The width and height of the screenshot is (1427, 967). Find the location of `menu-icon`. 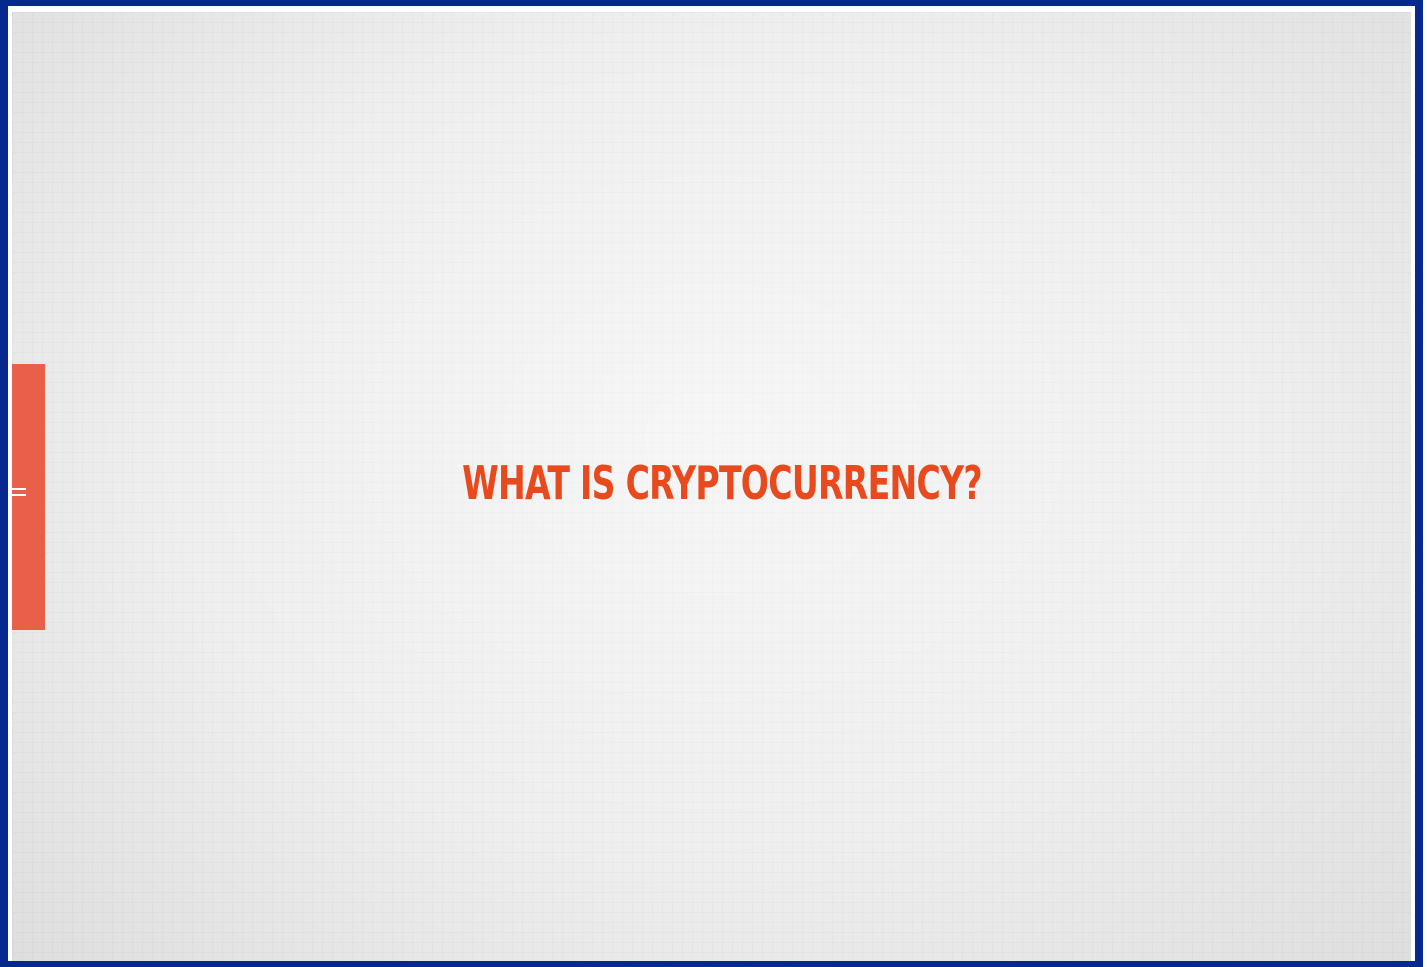

menu-icon is located at coordinates (19, 493).